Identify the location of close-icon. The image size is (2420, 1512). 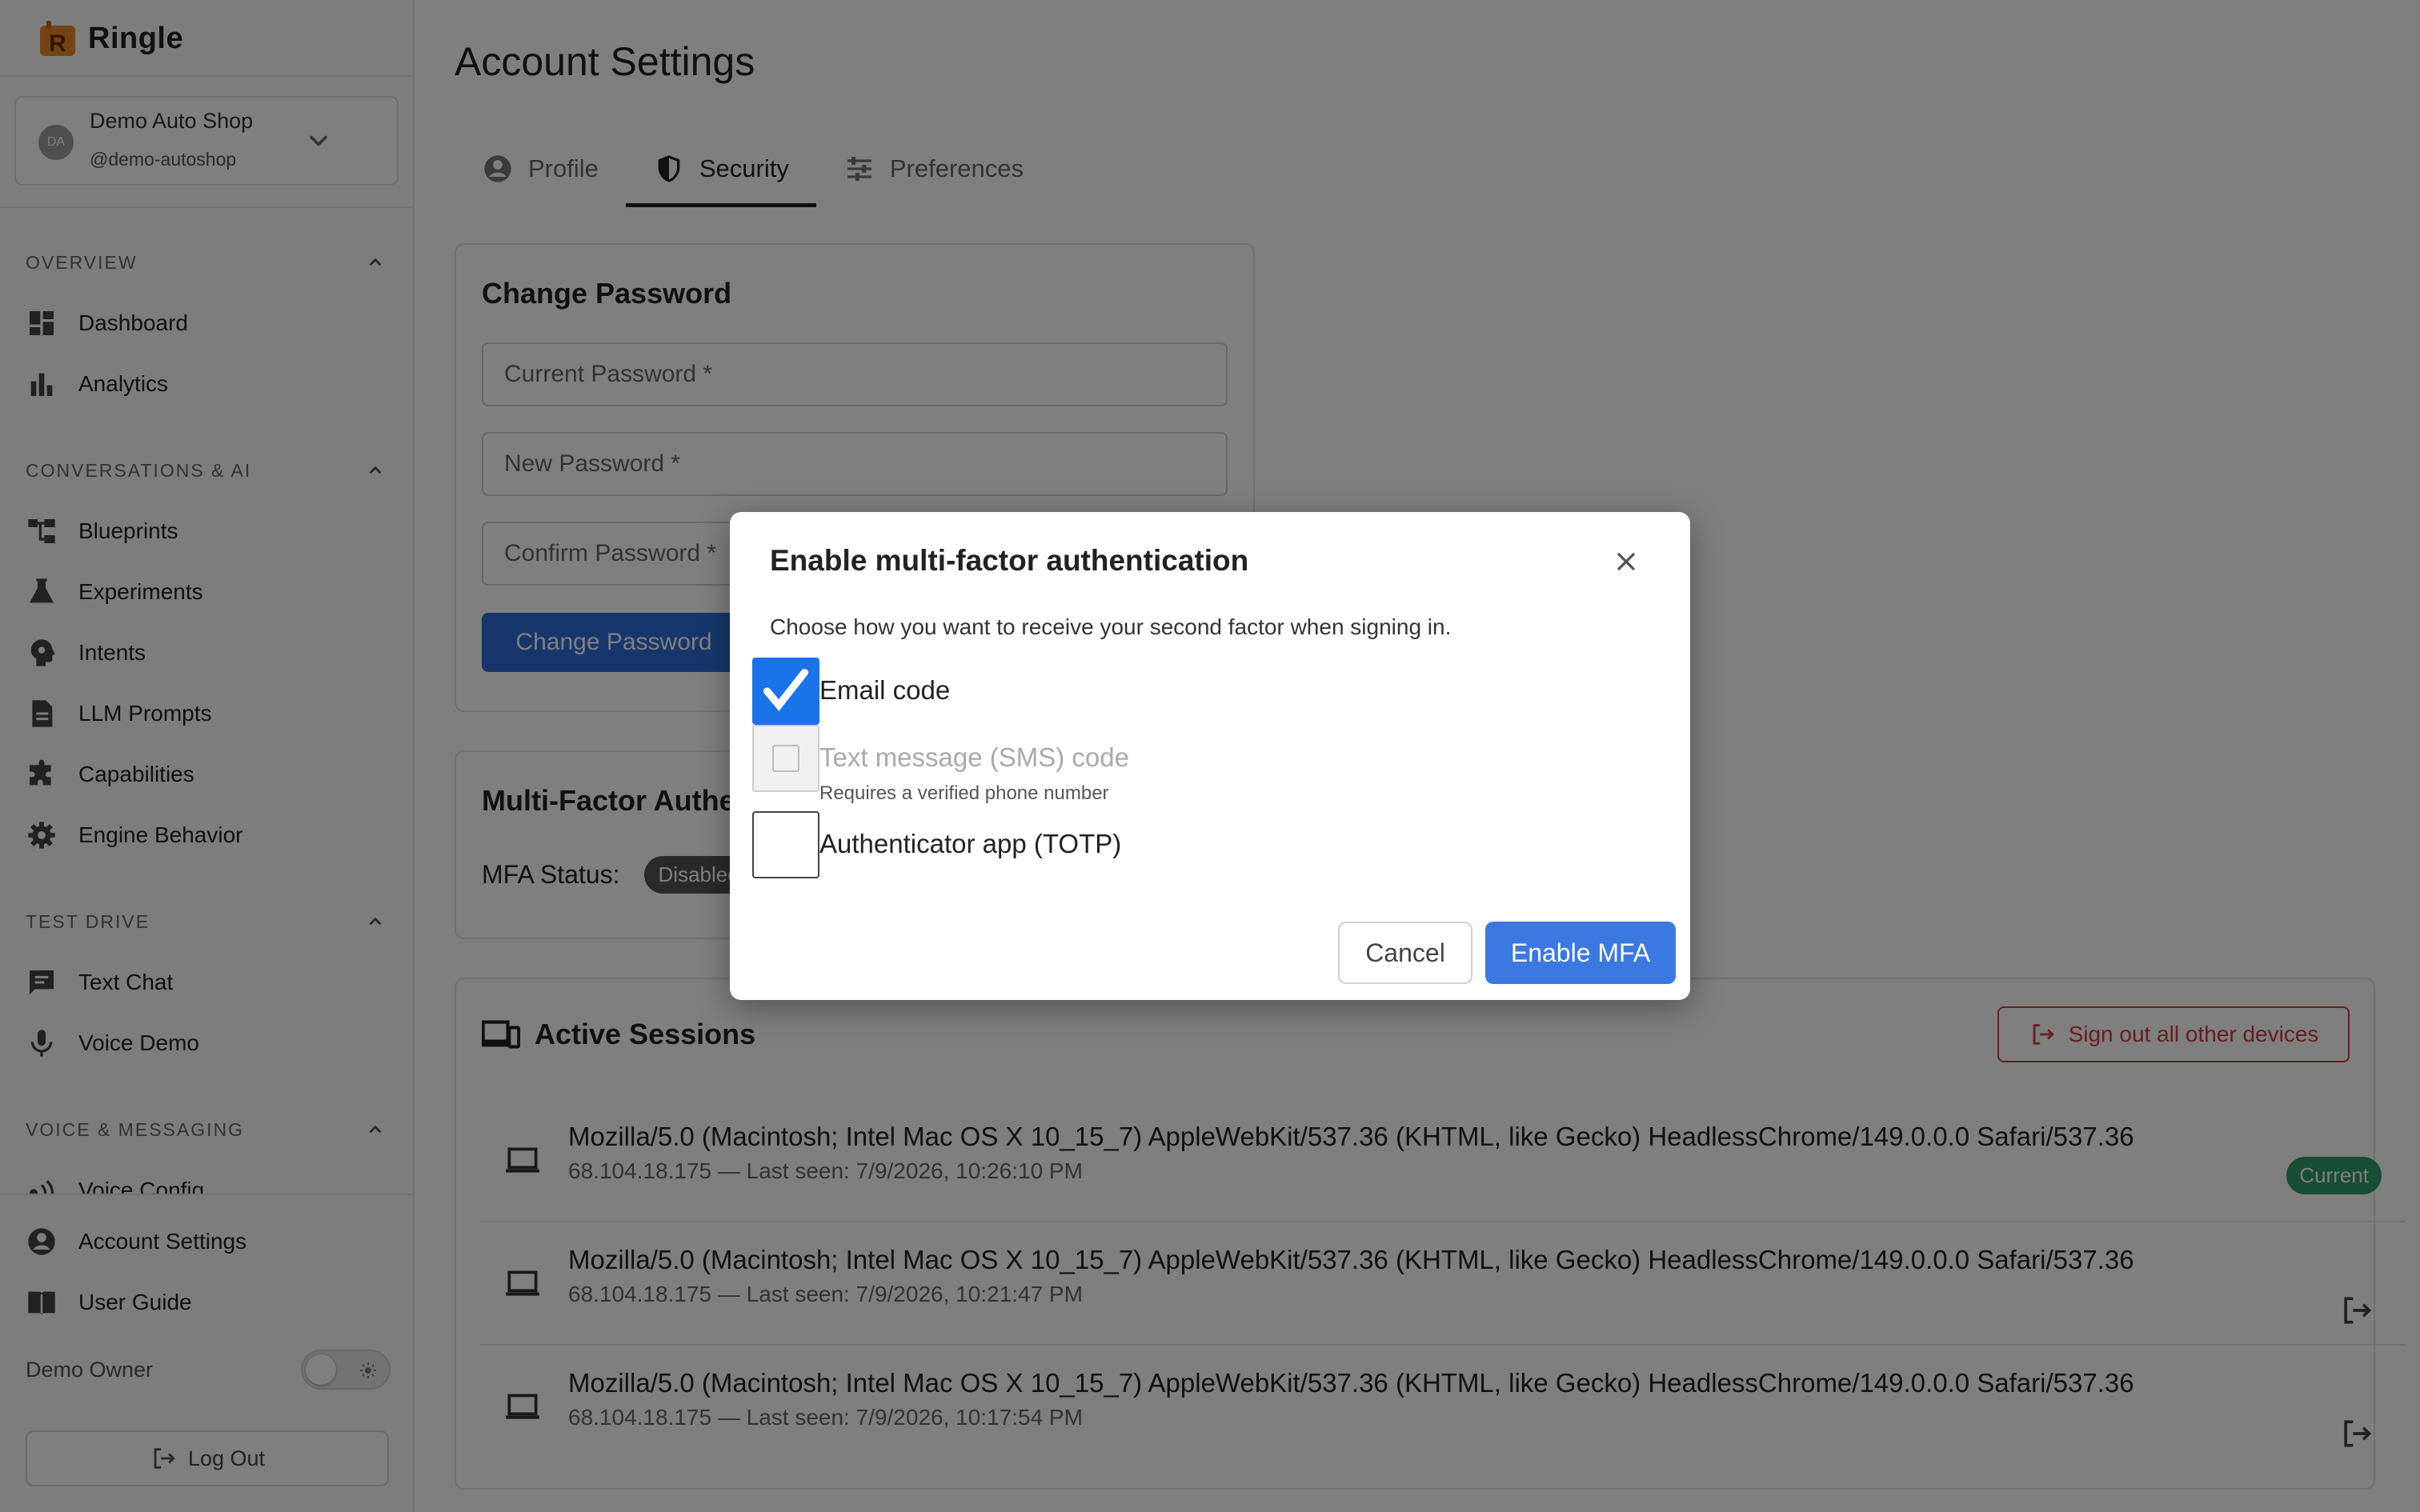
(1626, 562).